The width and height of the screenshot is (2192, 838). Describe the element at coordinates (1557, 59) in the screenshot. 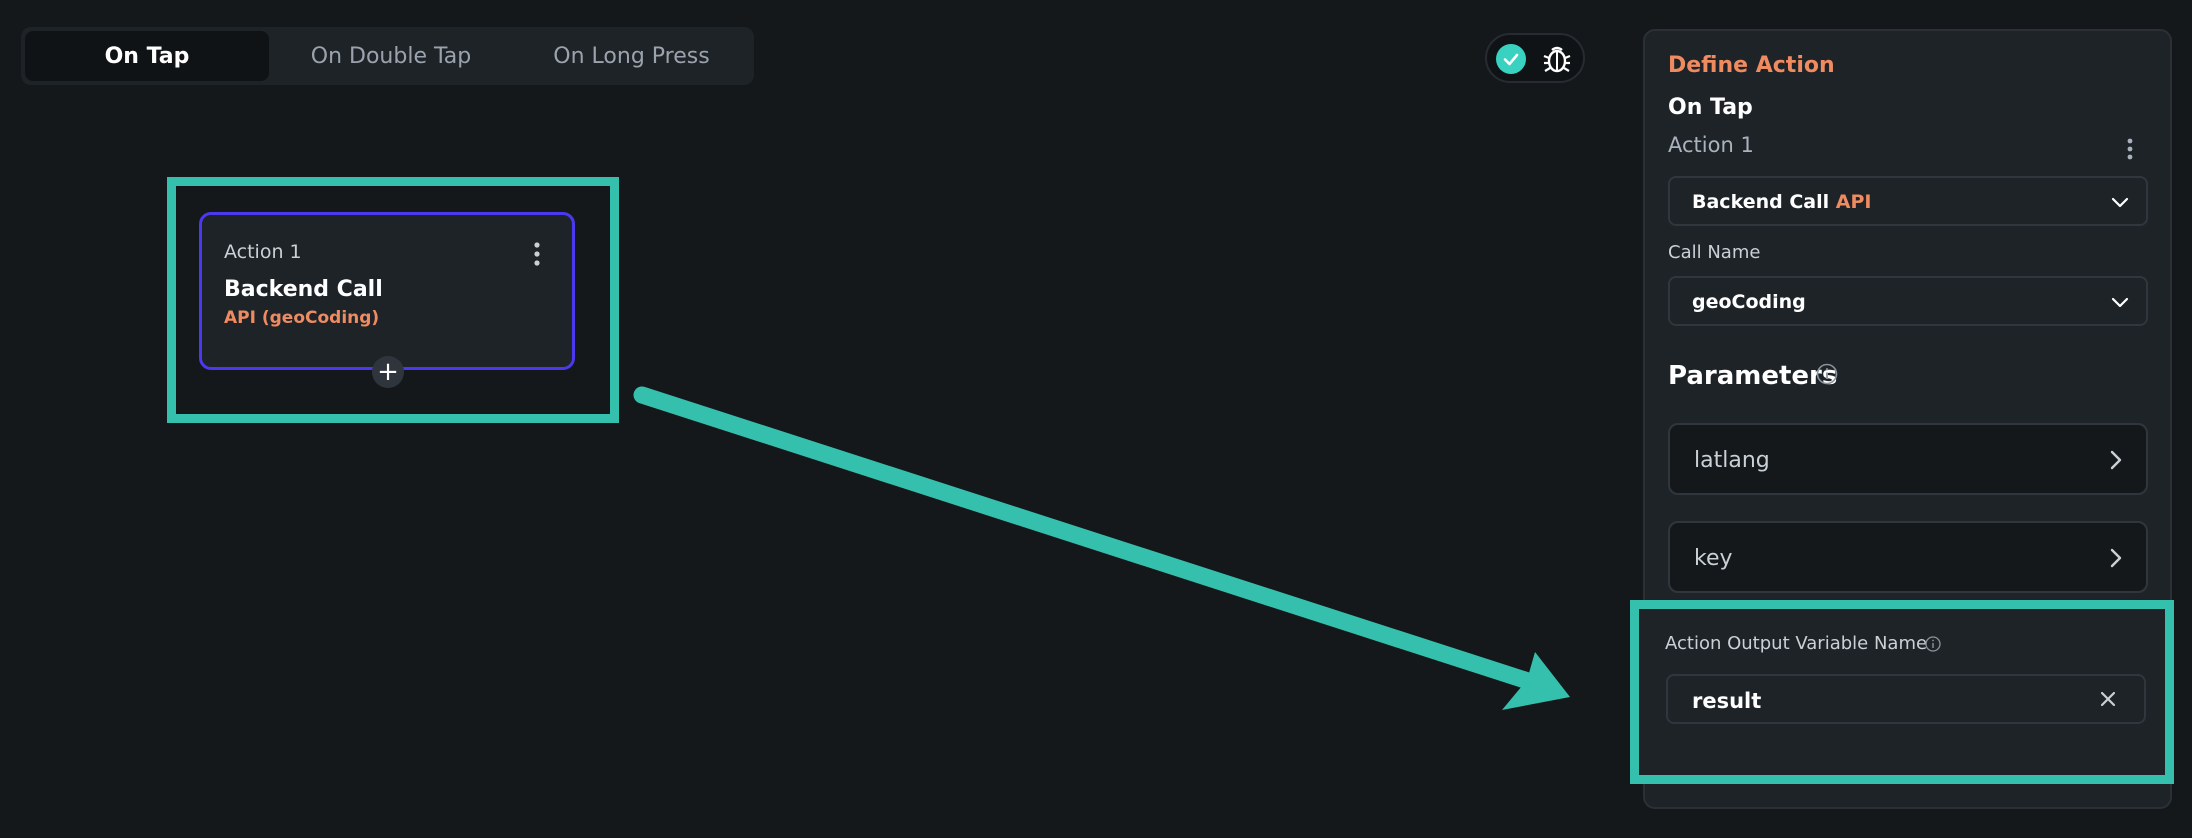

I see `bug-icon` at that location.